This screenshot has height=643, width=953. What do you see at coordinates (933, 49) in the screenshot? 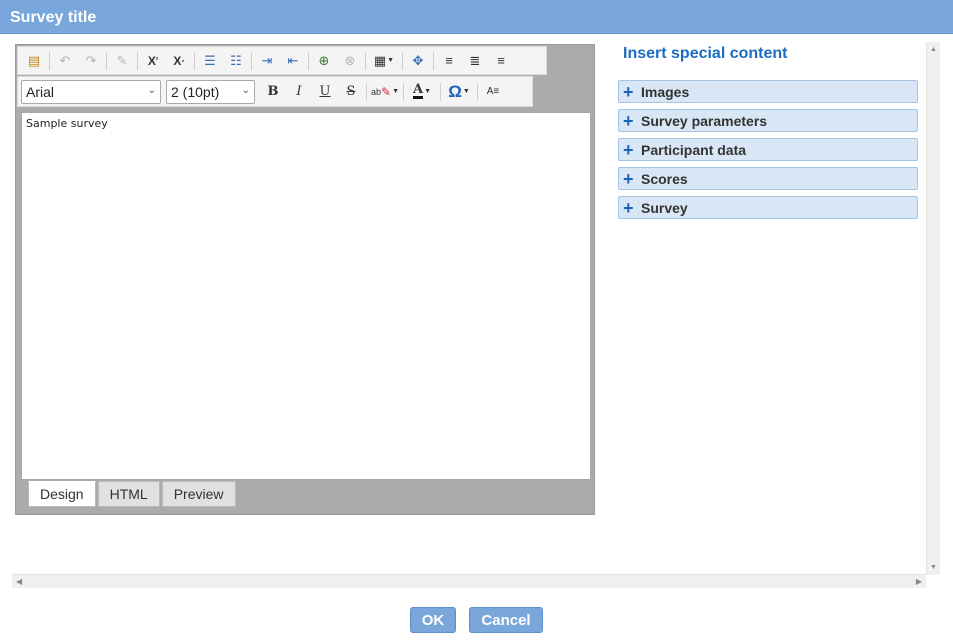
I see `scroll-up-icon: ▲` at bounding box center [933, 49].